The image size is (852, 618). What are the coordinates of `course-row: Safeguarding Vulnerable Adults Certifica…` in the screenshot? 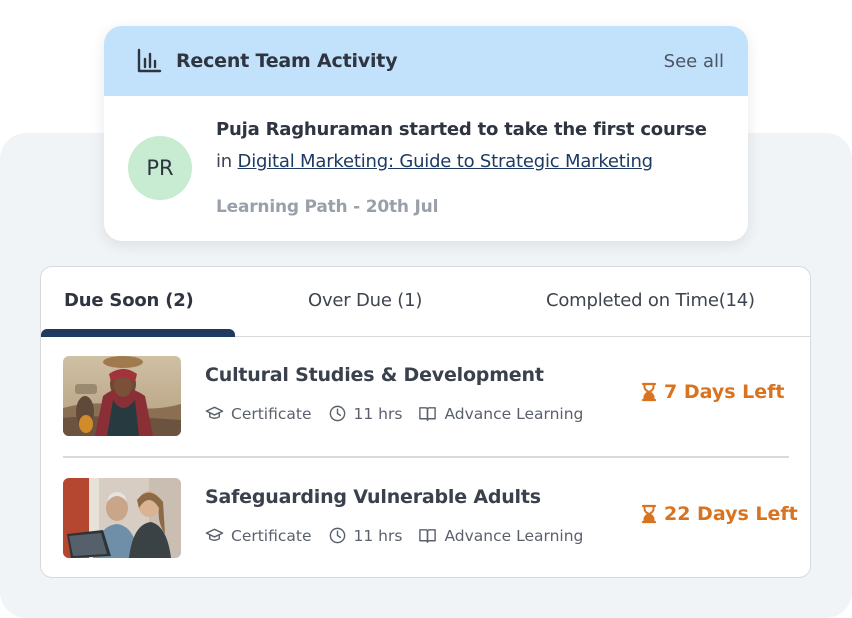 It's located at (430, 520).